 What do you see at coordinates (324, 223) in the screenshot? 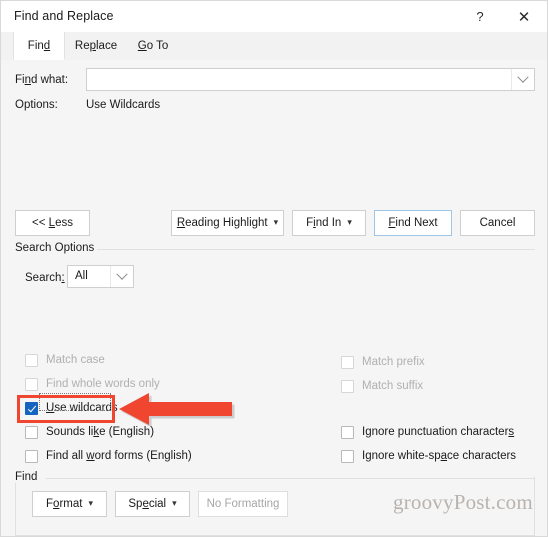
I see `find-in-label: Find In` at bounding box center [324, 223].